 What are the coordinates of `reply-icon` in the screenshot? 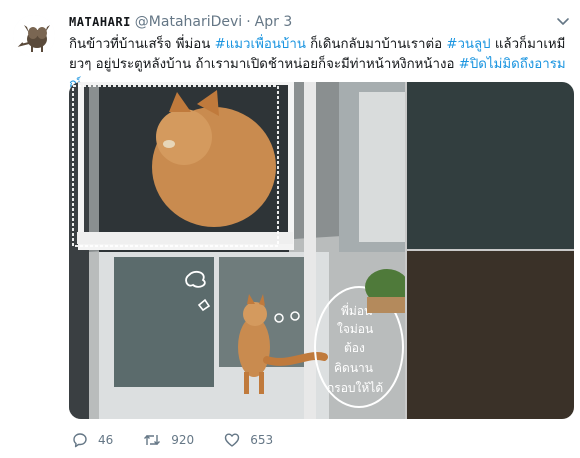 It's located at (80, 440).